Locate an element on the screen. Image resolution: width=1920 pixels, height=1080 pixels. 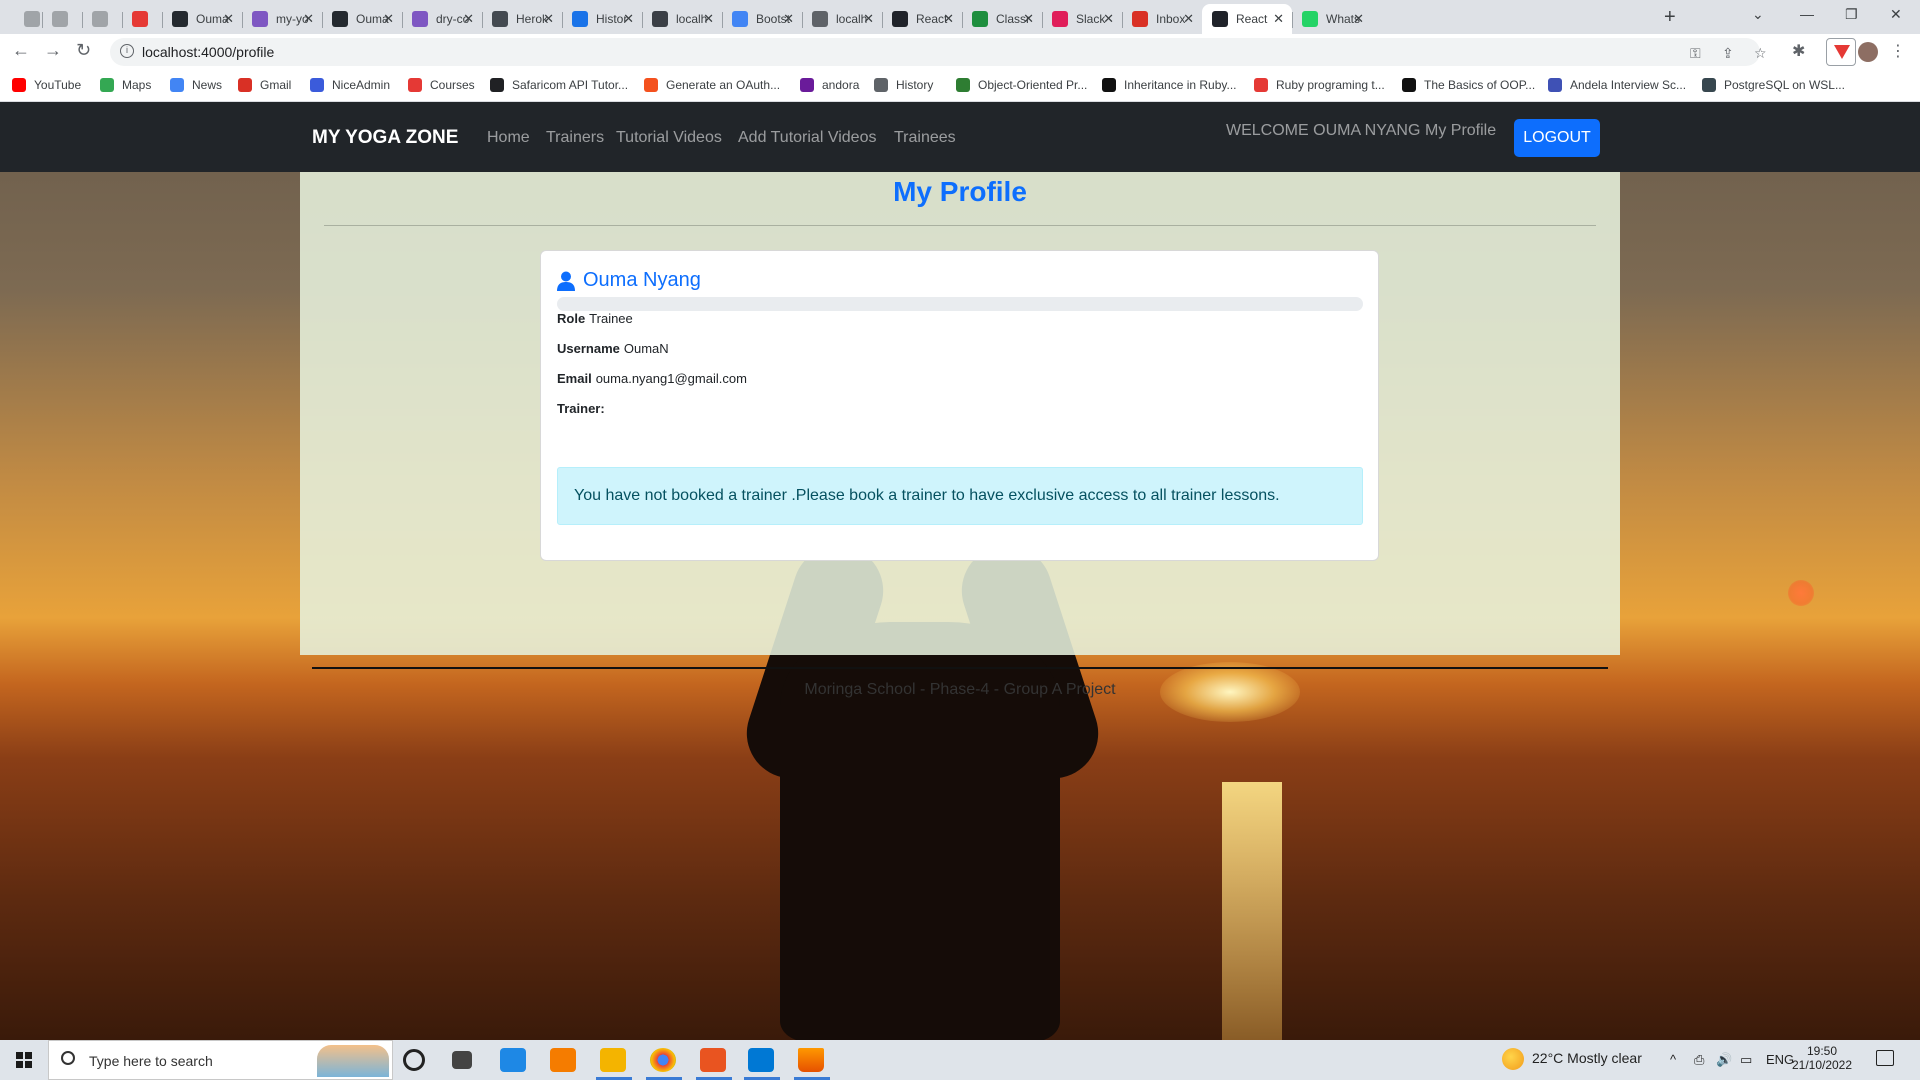
bookmark-item: Maps is located at coordinates (125, 85).